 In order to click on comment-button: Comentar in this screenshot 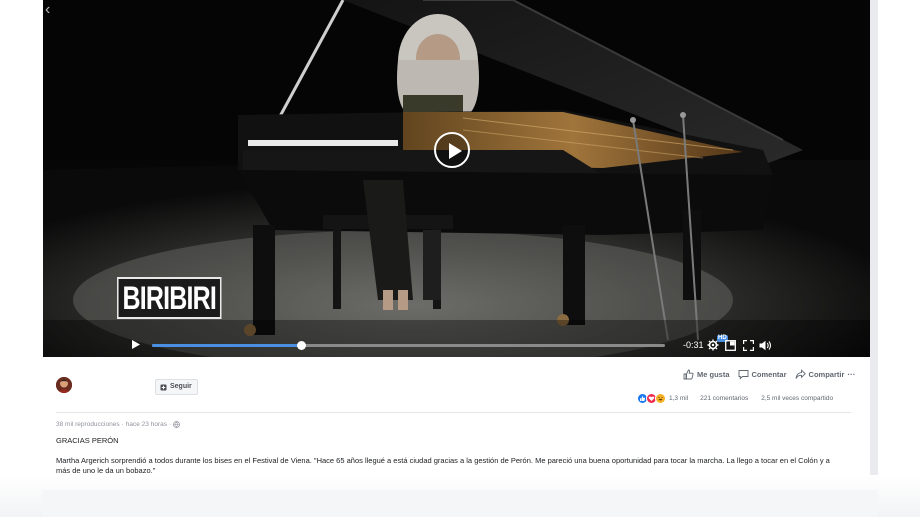, I will do `click(762, 374)`.